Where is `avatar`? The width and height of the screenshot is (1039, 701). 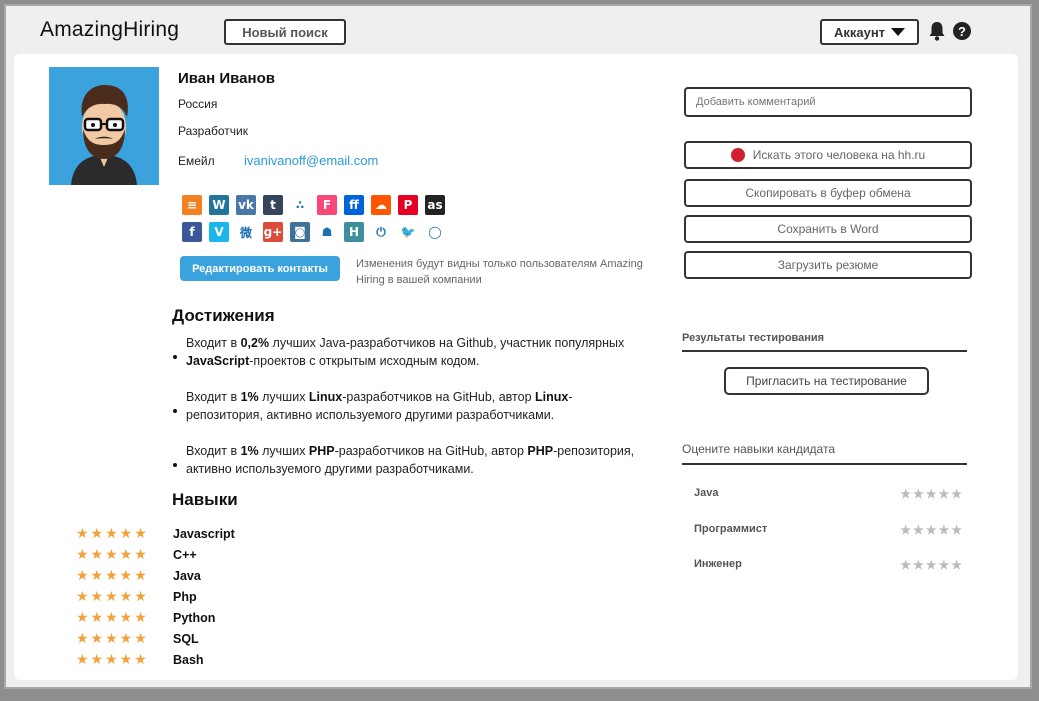
avatar is located at coordinates (104, 126).